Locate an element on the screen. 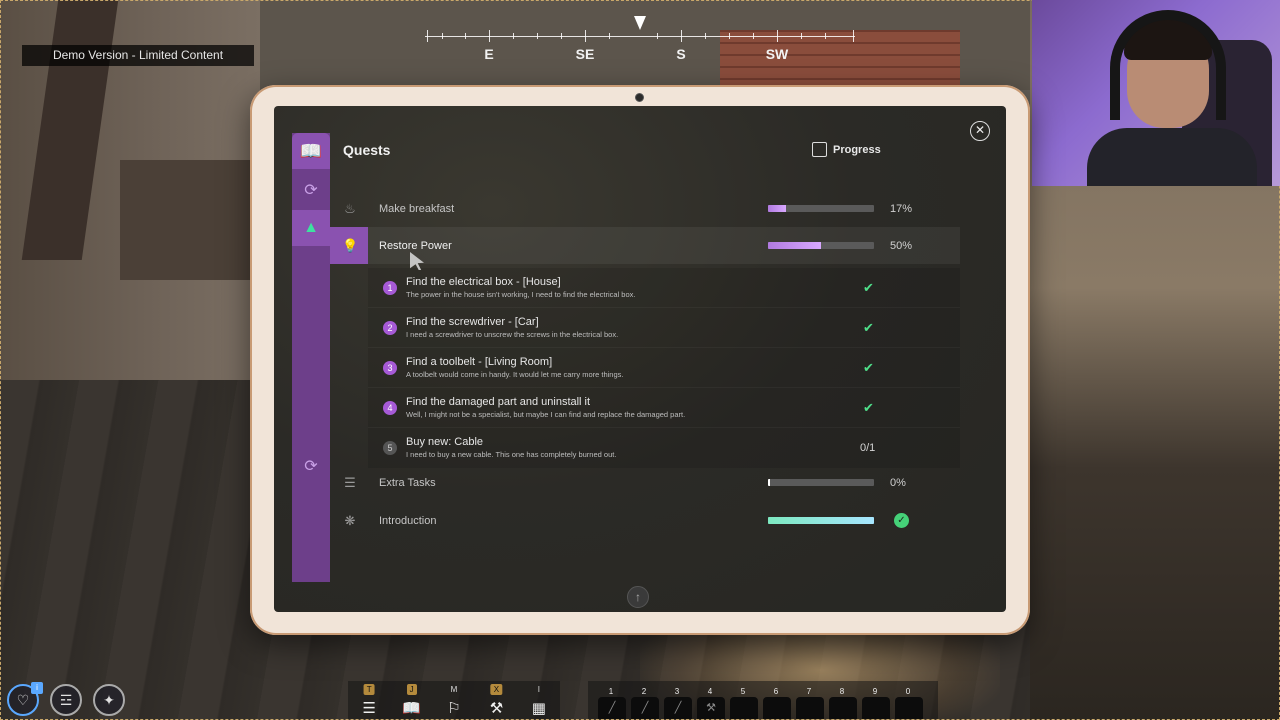  progress-percent: 0% is located at coordinates (898, 482).